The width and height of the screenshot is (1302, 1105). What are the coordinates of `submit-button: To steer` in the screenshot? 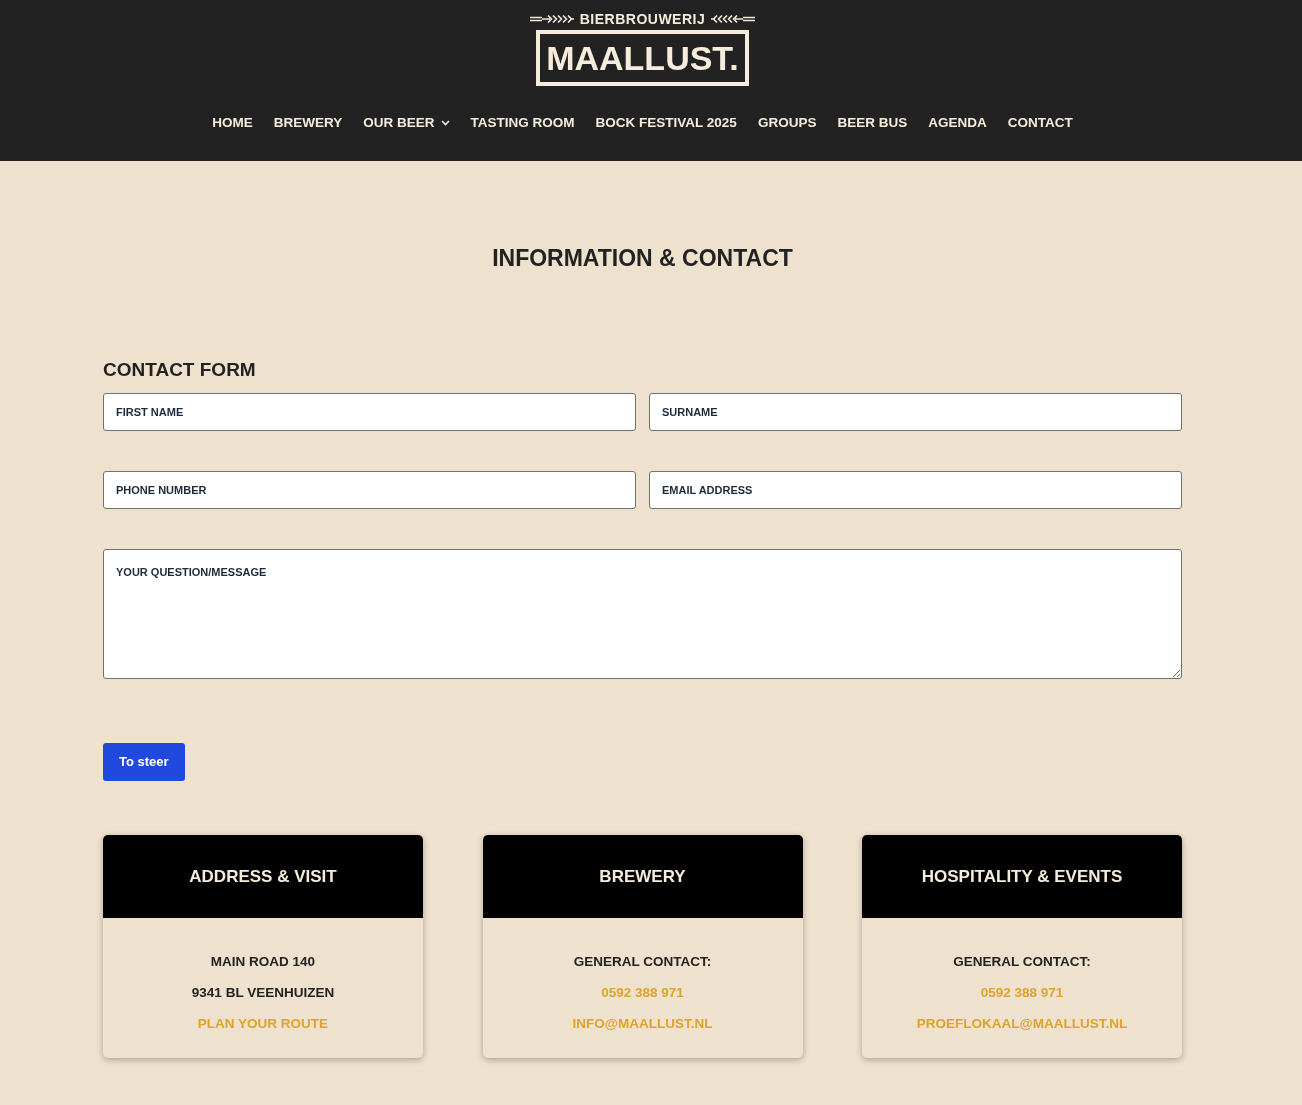 It's located at (144, 762).